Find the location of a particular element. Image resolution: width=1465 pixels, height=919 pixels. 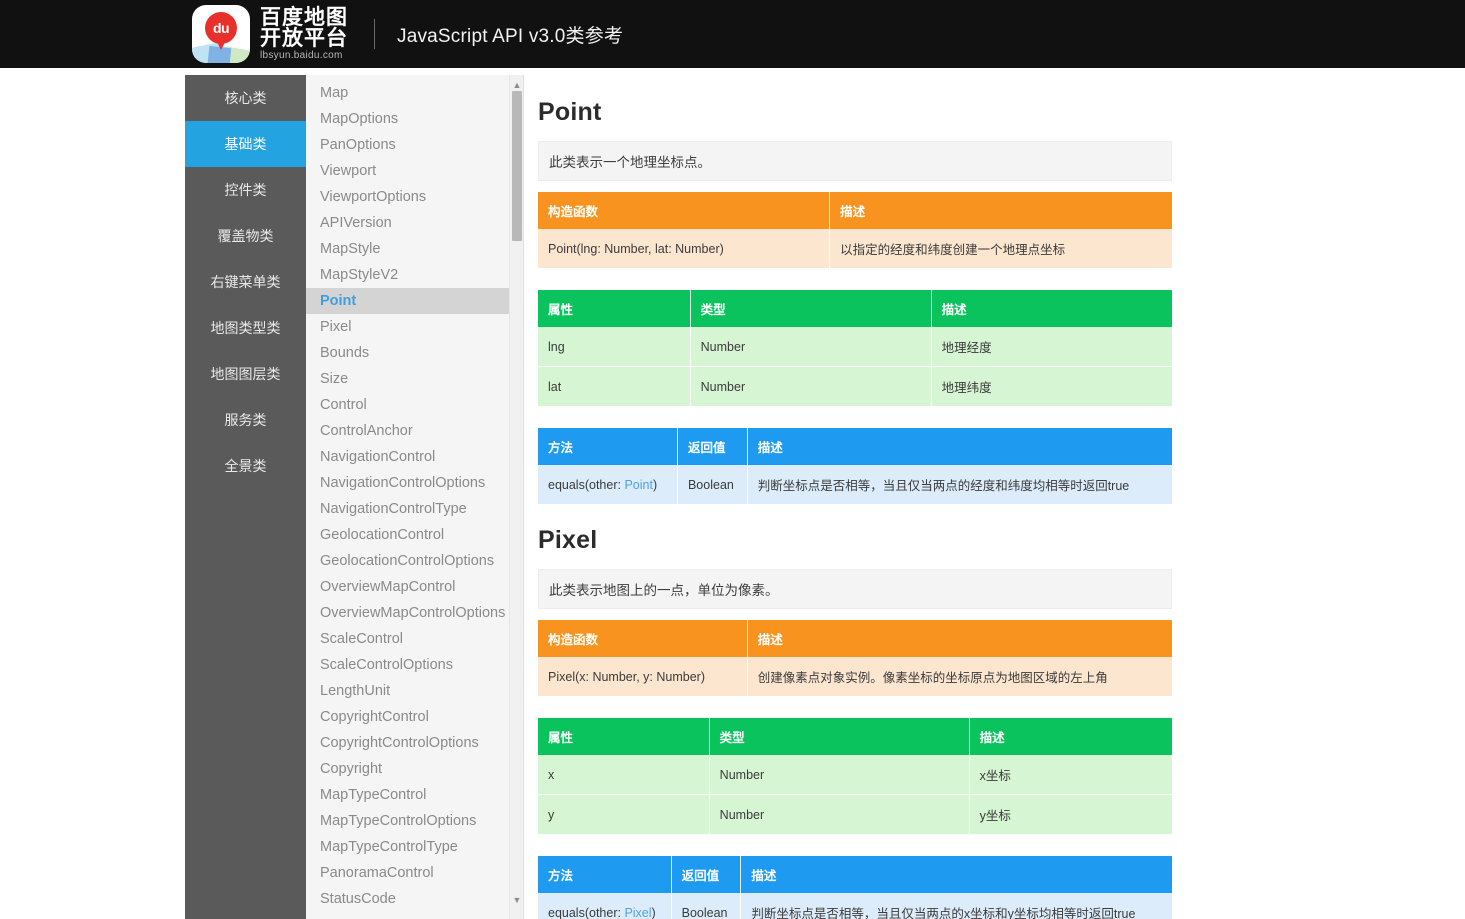

nav-item-pixel: Pixel is located at coordinates (414, 327).